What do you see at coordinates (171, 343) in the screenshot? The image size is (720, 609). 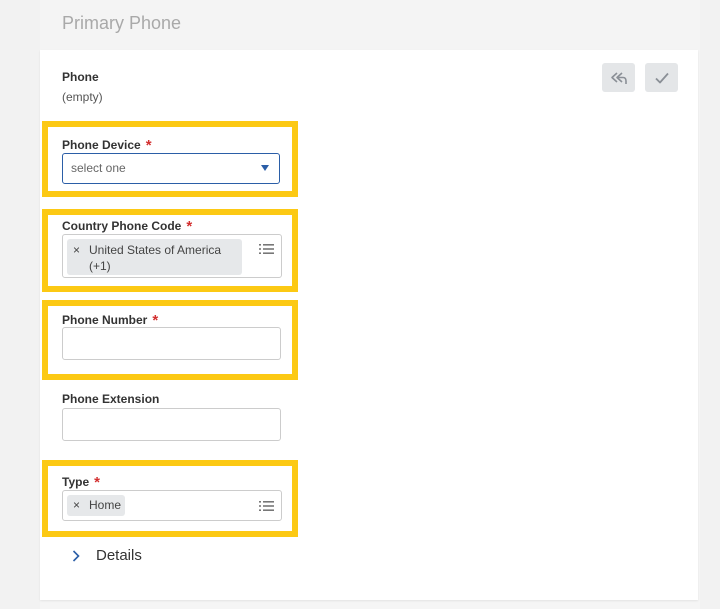 I see `phone-number-input` at bounding box center [171, 343].